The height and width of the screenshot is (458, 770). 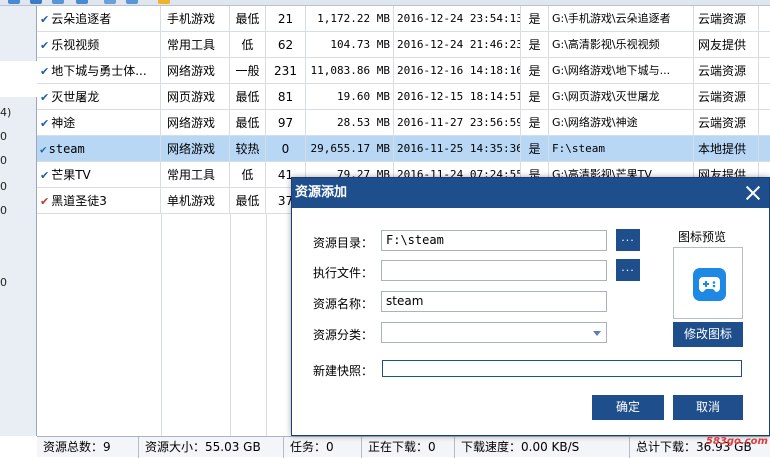 I want to click on status-downloading: 正在下载：0, so click(x=408, y=447).